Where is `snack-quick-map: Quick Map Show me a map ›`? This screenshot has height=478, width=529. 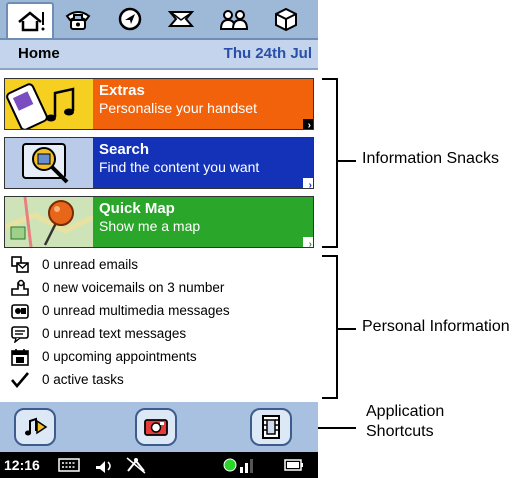 snack-quick-map: Quick Map Show me a map › is located at coordinates (159, 222).